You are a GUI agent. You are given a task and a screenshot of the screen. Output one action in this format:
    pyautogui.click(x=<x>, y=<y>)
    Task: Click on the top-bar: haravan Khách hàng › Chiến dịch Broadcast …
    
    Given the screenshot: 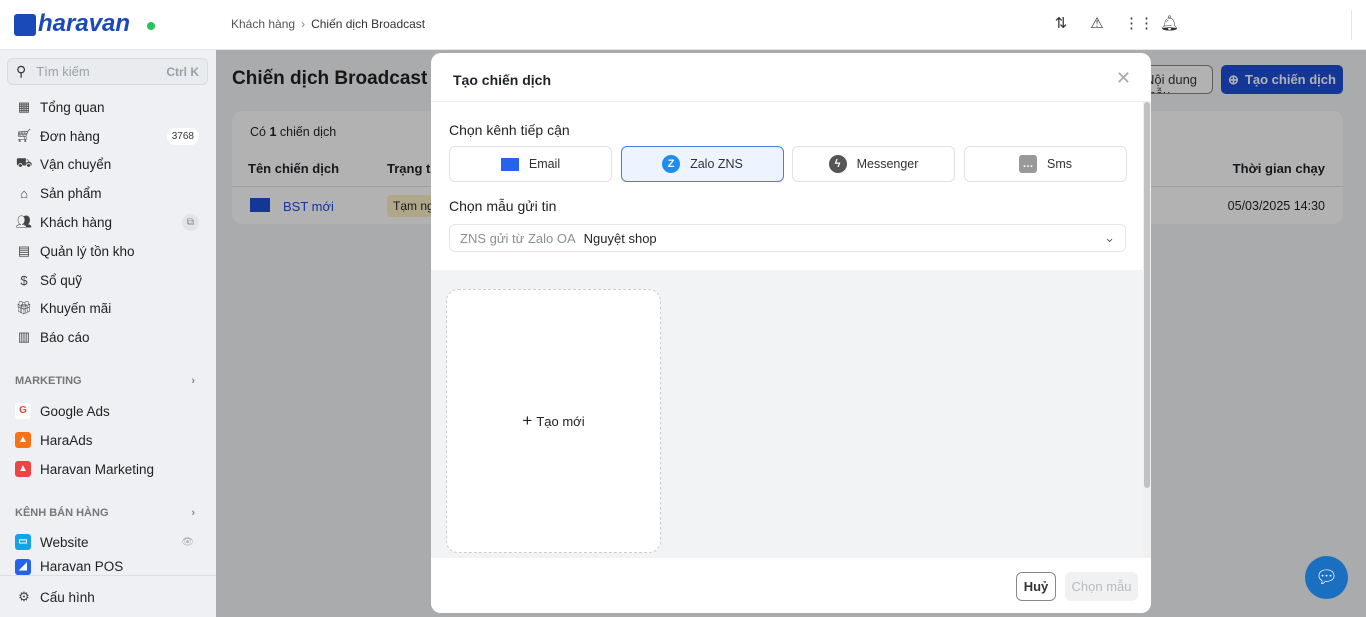 What is the action you would take?
    pyautogui.click(x=683, y=25)
    